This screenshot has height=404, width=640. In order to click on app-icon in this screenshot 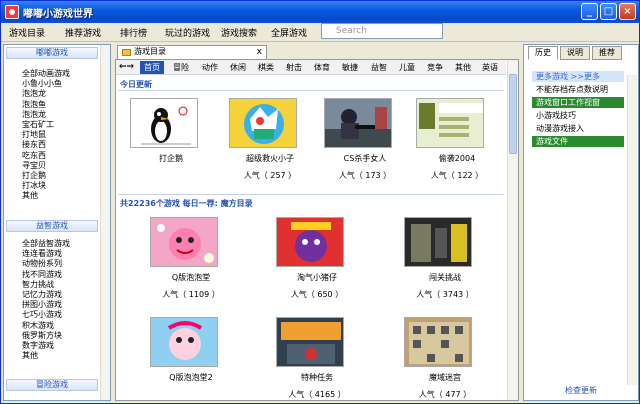, I will do `click(12, 12)`.